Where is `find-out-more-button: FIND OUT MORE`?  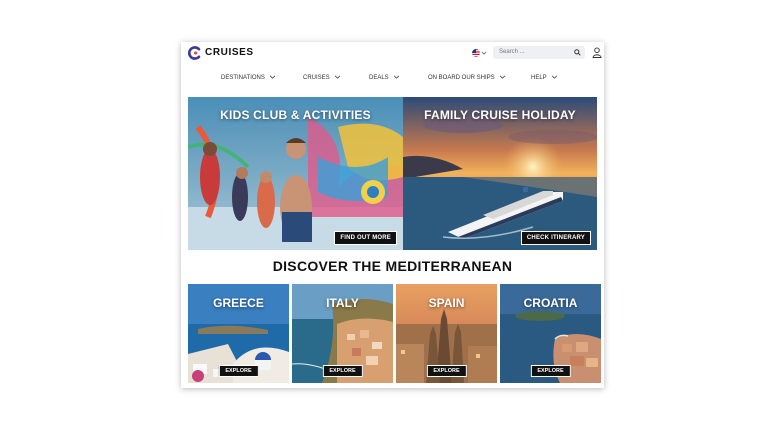 find-out-more-button: FIND OUT MORE is located at coordinates (365, 238).